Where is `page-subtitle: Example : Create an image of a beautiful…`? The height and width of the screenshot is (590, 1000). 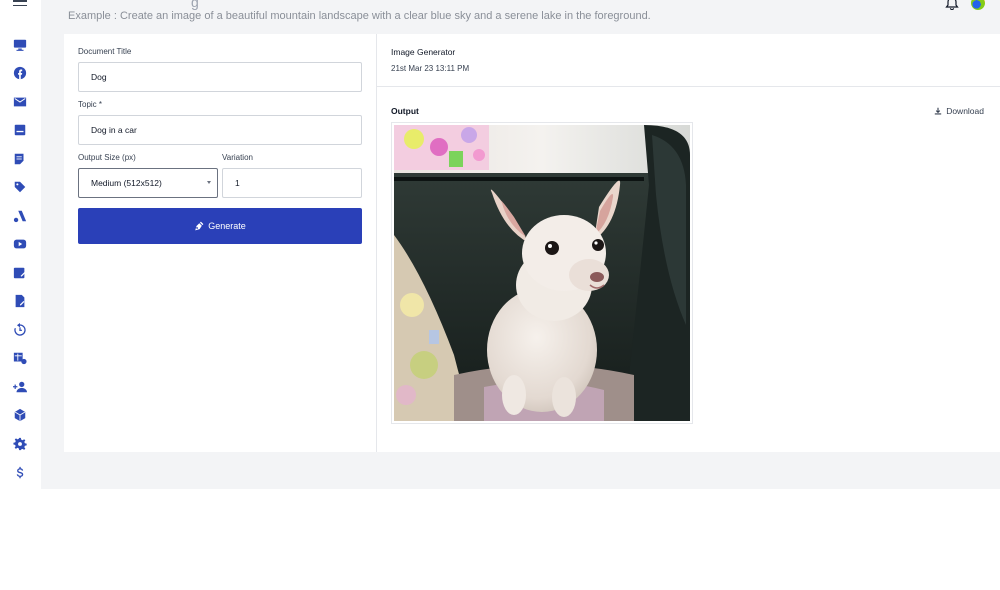 page-subtitle: Example : Create an image of a beautiful… is located at coordinates (359, 16).